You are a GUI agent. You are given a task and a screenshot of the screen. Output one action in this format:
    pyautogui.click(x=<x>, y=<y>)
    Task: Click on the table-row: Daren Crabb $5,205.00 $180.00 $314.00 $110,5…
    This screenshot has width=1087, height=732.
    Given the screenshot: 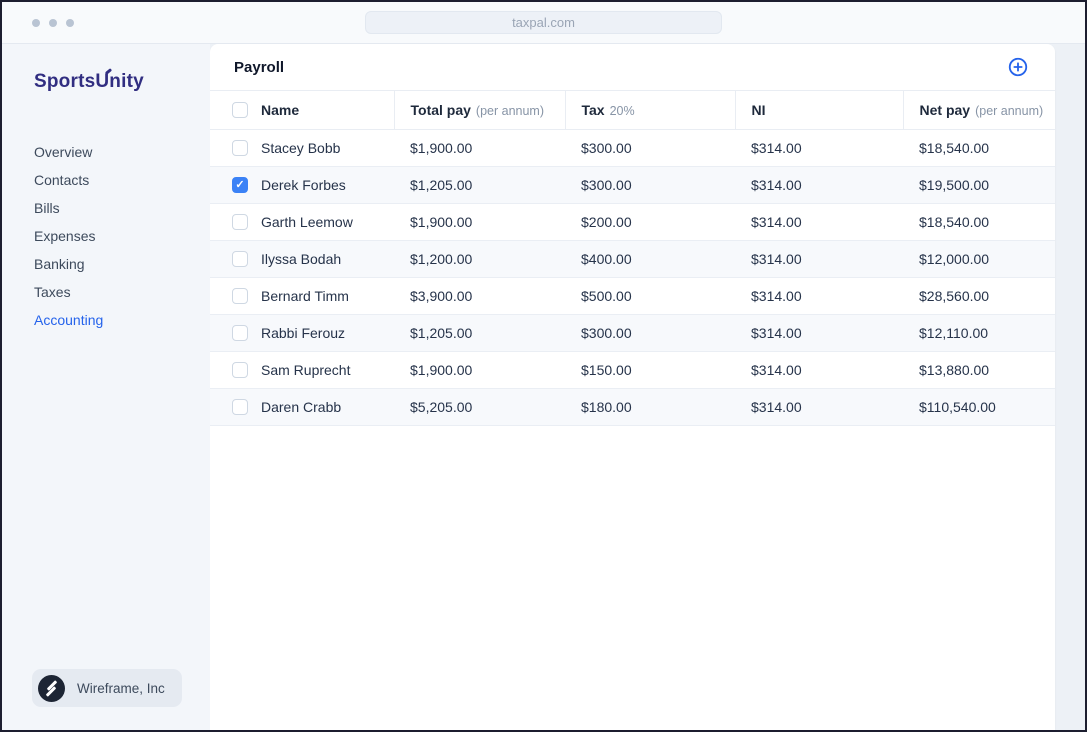 What is the action you would take?
    pyautogui.click(x=632, y=407)
    